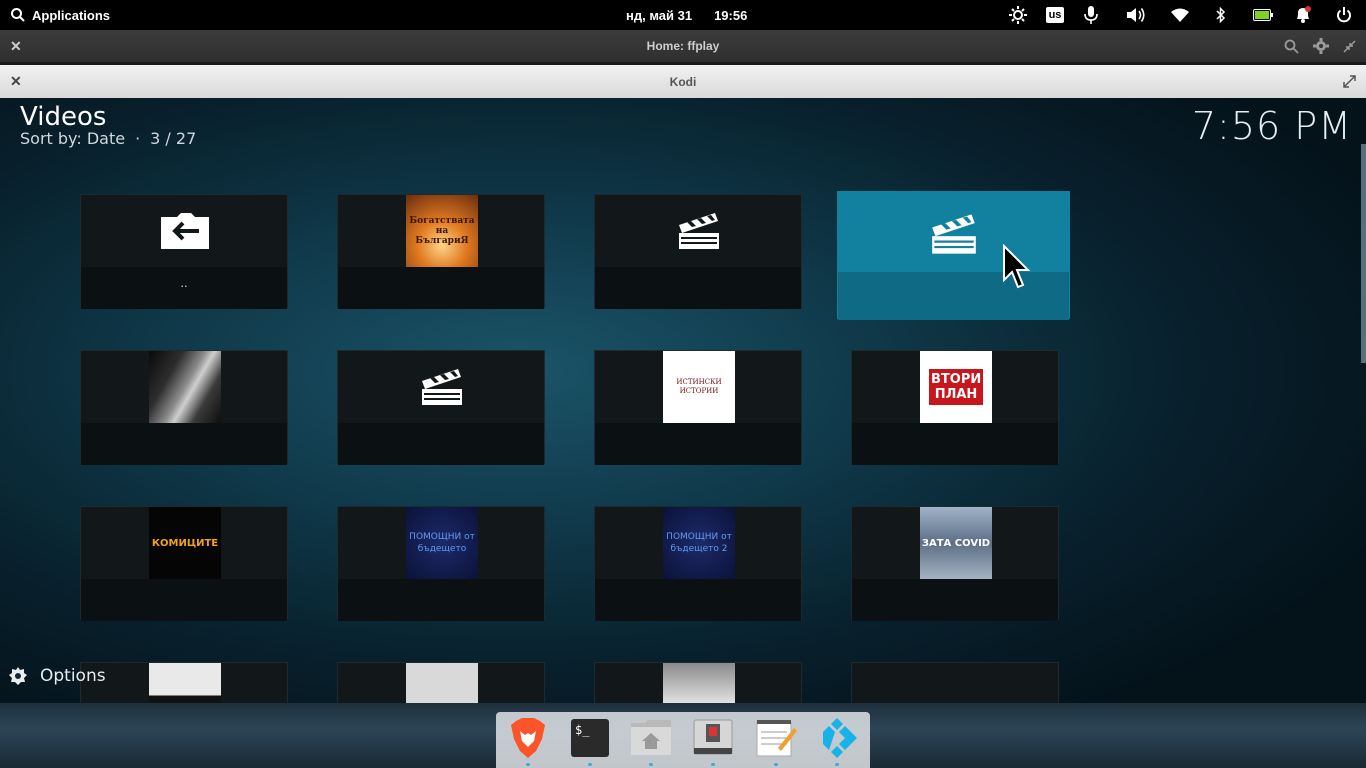 Image resolution: width=1366 pixels, height=768 pixels. What do you see at coordinates (1321, 46) in the screenshot?
I see `gear-icon` at bounding box center [1321, 46].